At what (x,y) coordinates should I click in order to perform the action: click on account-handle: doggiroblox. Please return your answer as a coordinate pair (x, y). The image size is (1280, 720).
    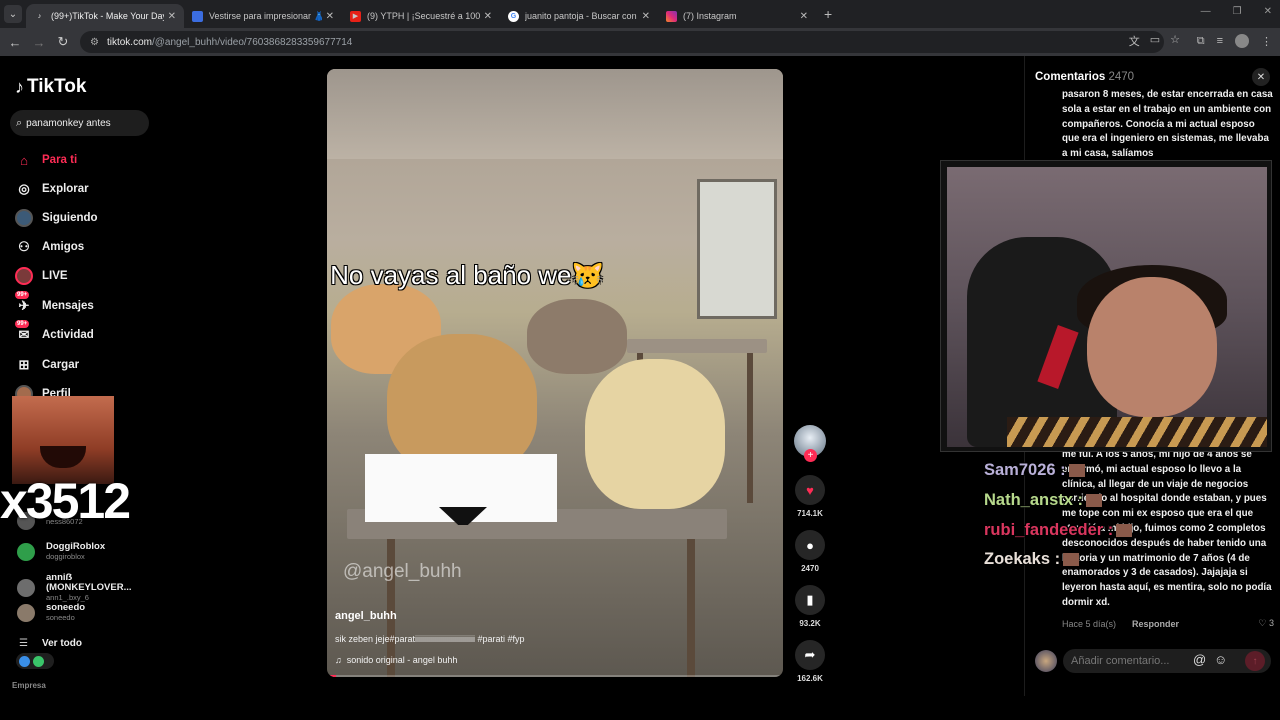
    Looking at the image, I should click on (65, 556).